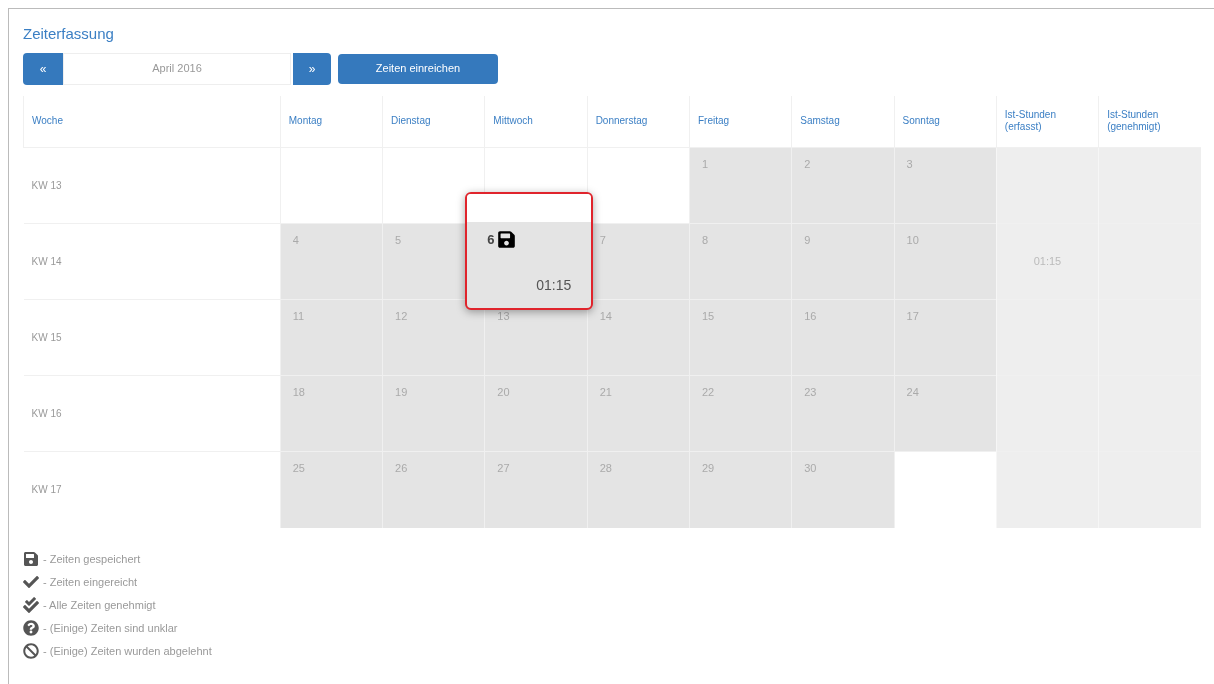  Describe the element at coordinates (90, 582) in the screenshot. I see `legend-text: - Zeiten eingereicht` at that location.